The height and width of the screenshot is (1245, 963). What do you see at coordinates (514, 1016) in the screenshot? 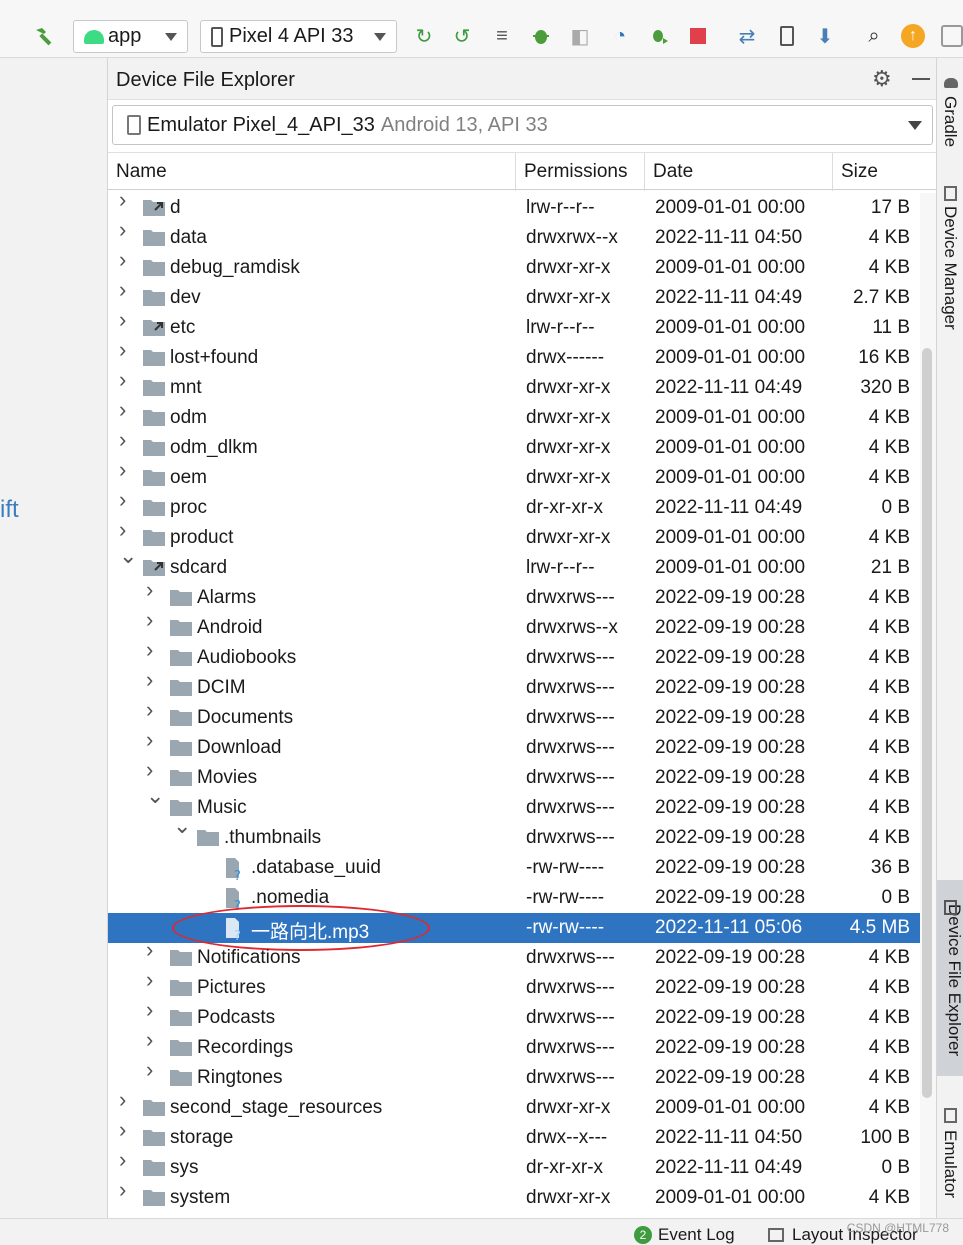
I see `table-row: › Podcasts drwxrws--- 2022-09-19 00:28 4 KB` at bounding box center [514, 1016].